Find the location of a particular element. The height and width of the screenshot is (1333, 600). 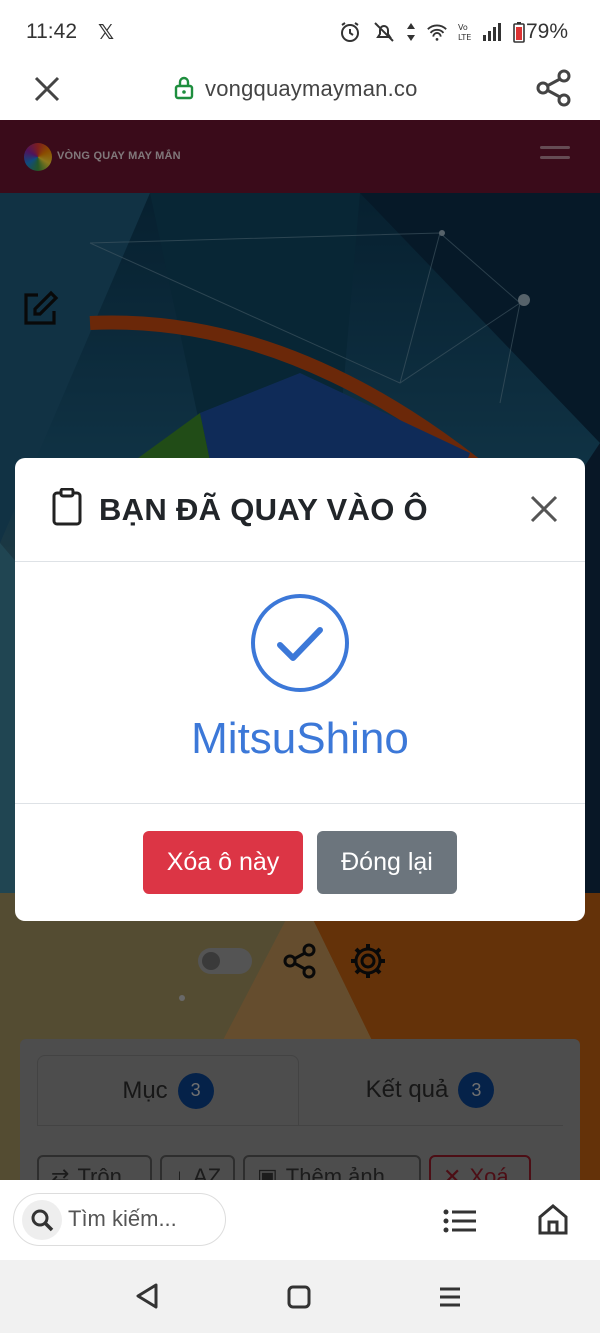

muted-icon is located at coordinates (384, 32).